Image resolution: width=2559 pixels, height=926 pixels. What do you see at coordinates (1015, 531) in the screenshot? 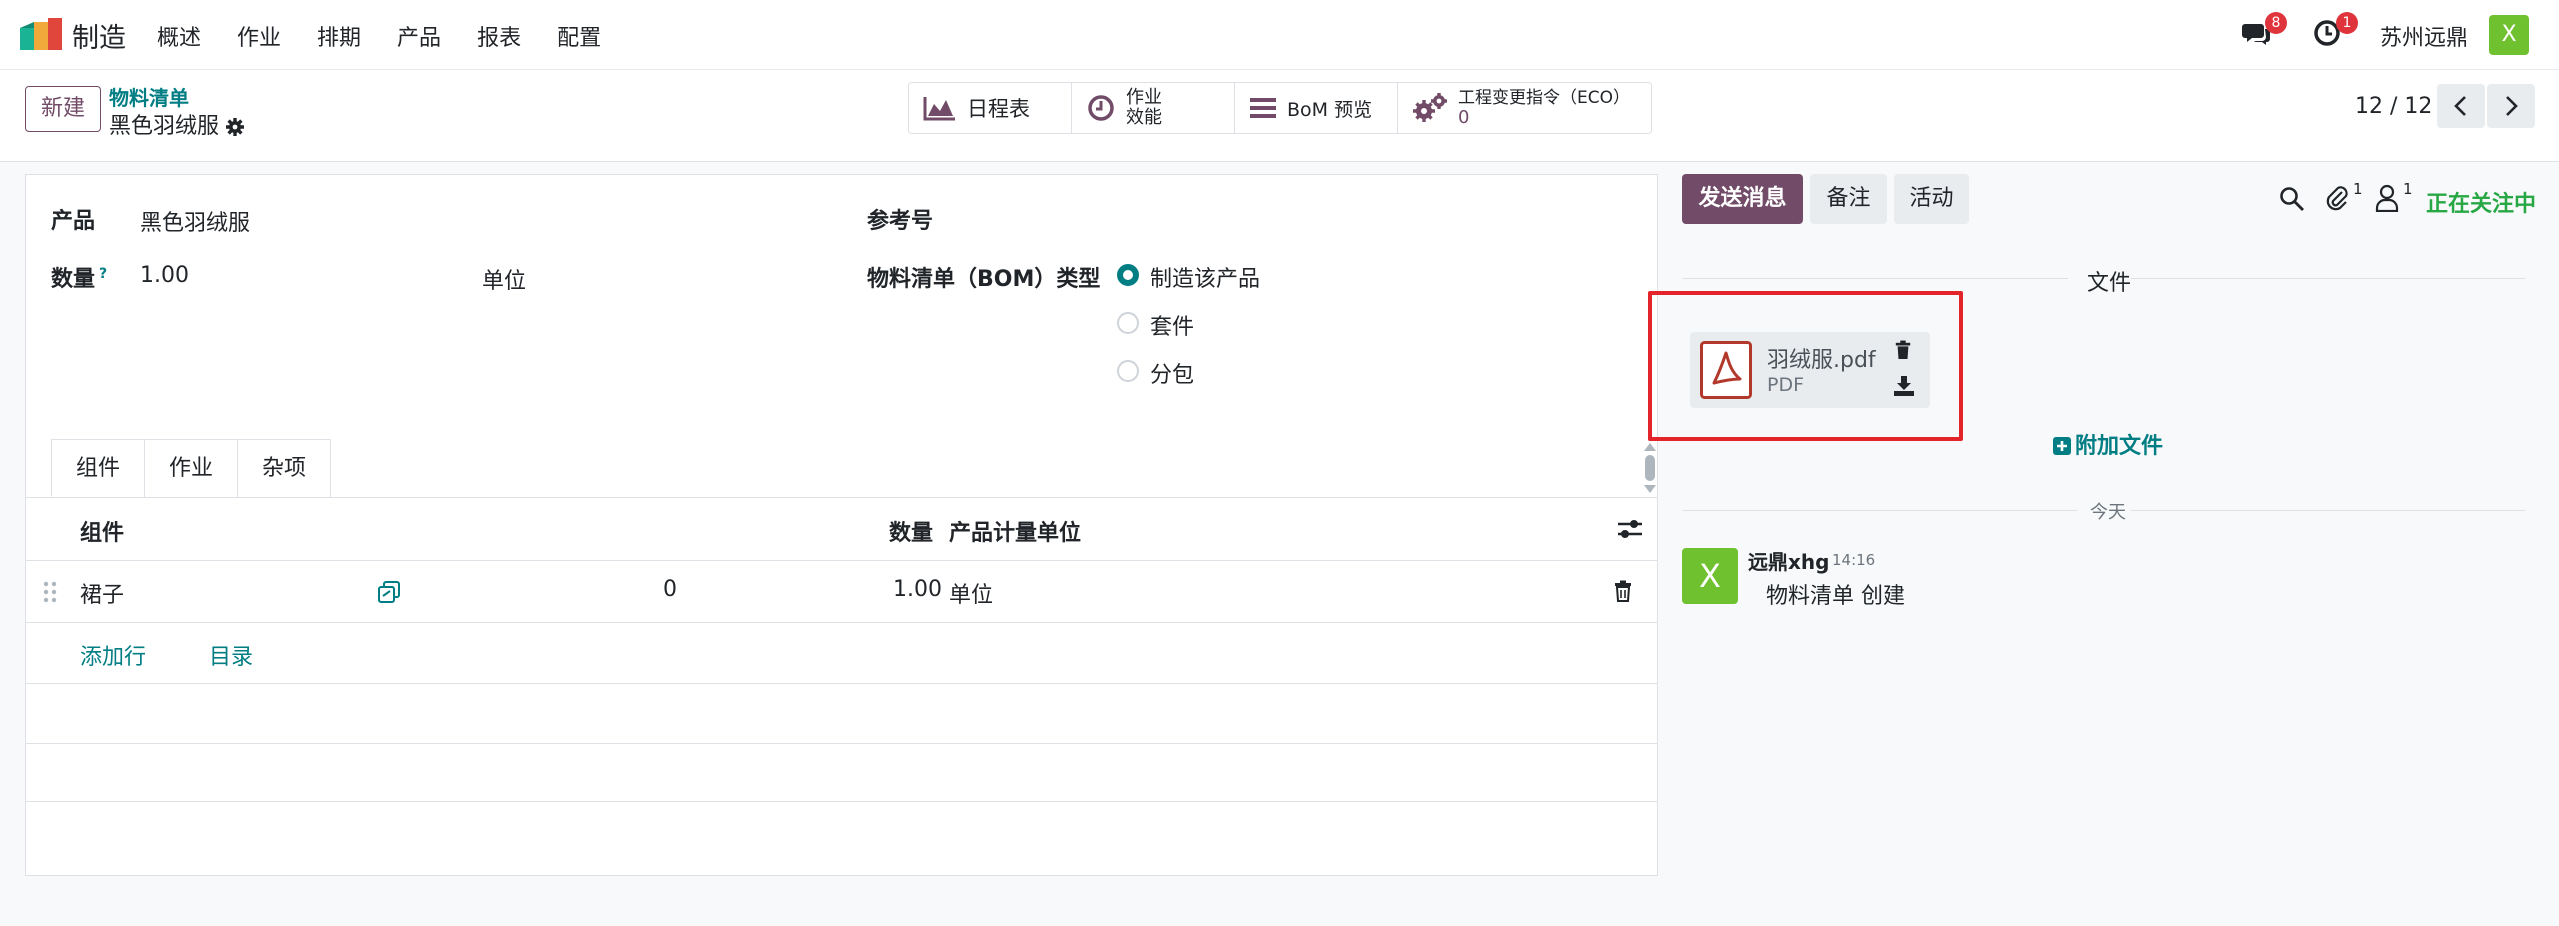
I see `column-uom: 产品计量单位` at bounding box center [1015, 531].